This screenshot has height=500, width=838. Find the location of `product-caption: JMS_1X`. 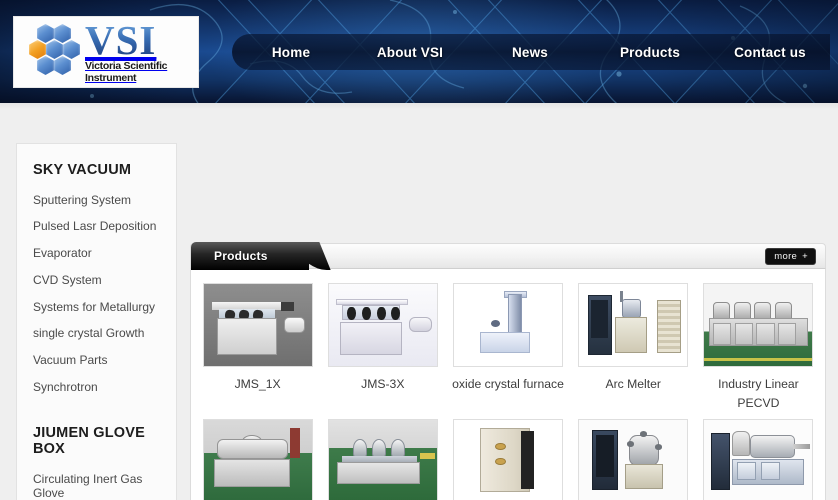

product-caption: JMS_1X is located at coordinates (257, 384).